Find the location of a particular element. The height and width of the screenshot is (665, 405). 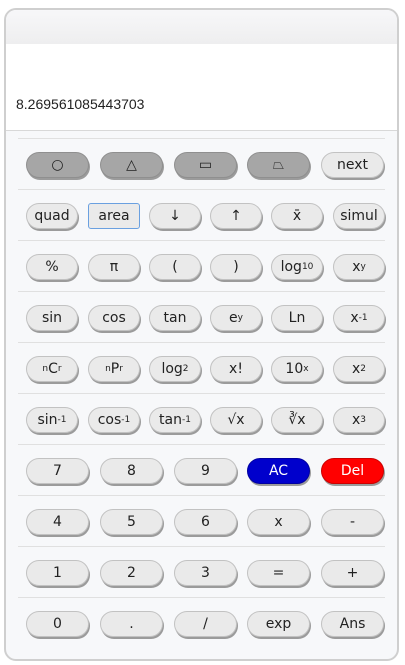

trapezoid-shape-label-text: ⏢ is located at coordinates (278, 165).